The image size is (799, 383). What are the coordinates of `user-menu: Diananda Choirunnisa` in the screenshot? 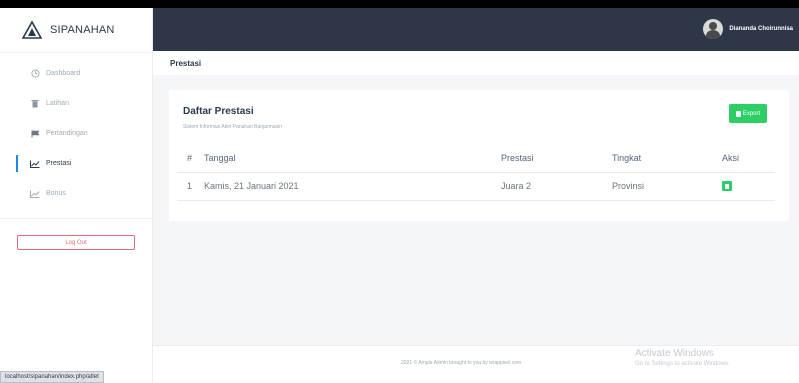 It's located at (748, 29).